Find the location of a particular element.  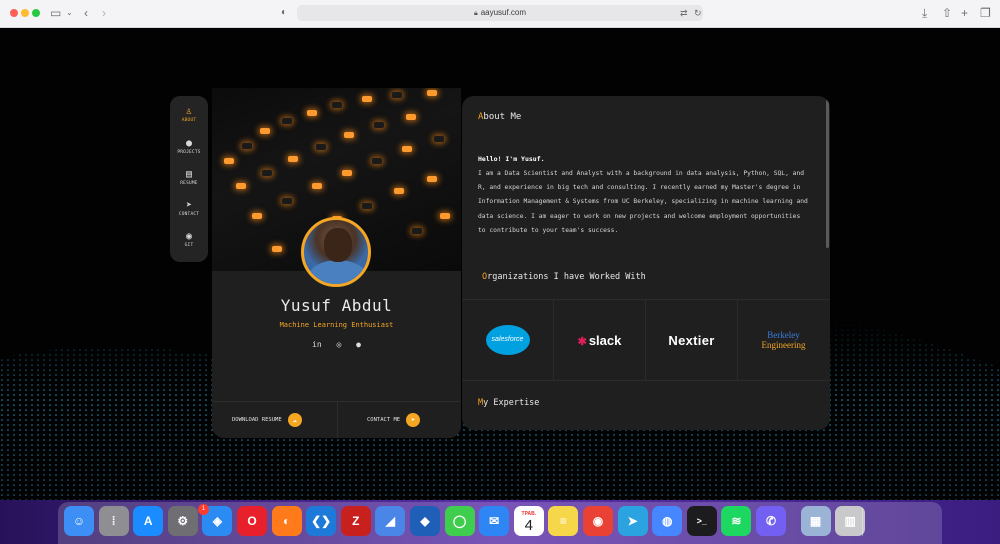

berkeley-logo-icon: Berkeley Engineering is located at coordinates (783, 340).